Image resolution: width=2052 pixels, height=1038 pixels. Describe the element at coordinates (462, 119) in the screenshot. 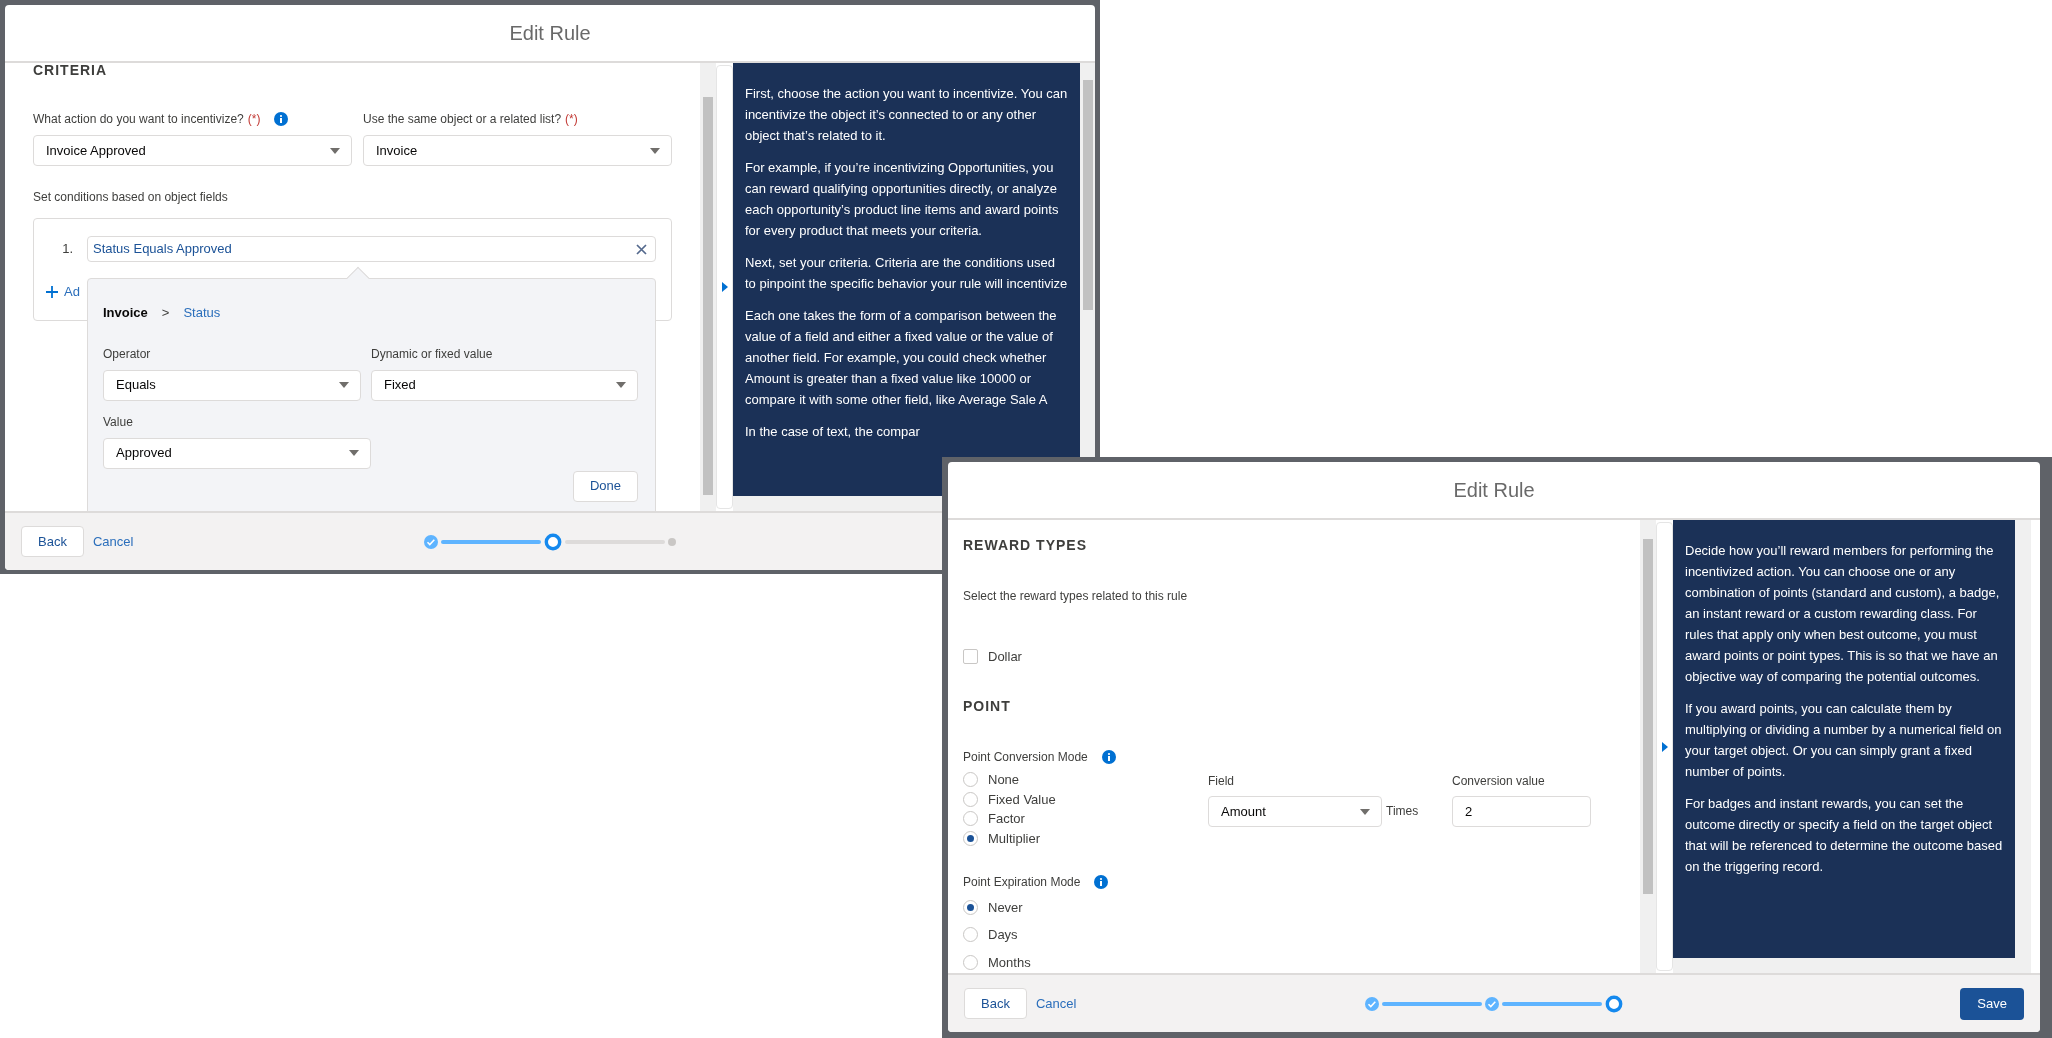

I see `field-label: Use the same object or a related list?` at that location.